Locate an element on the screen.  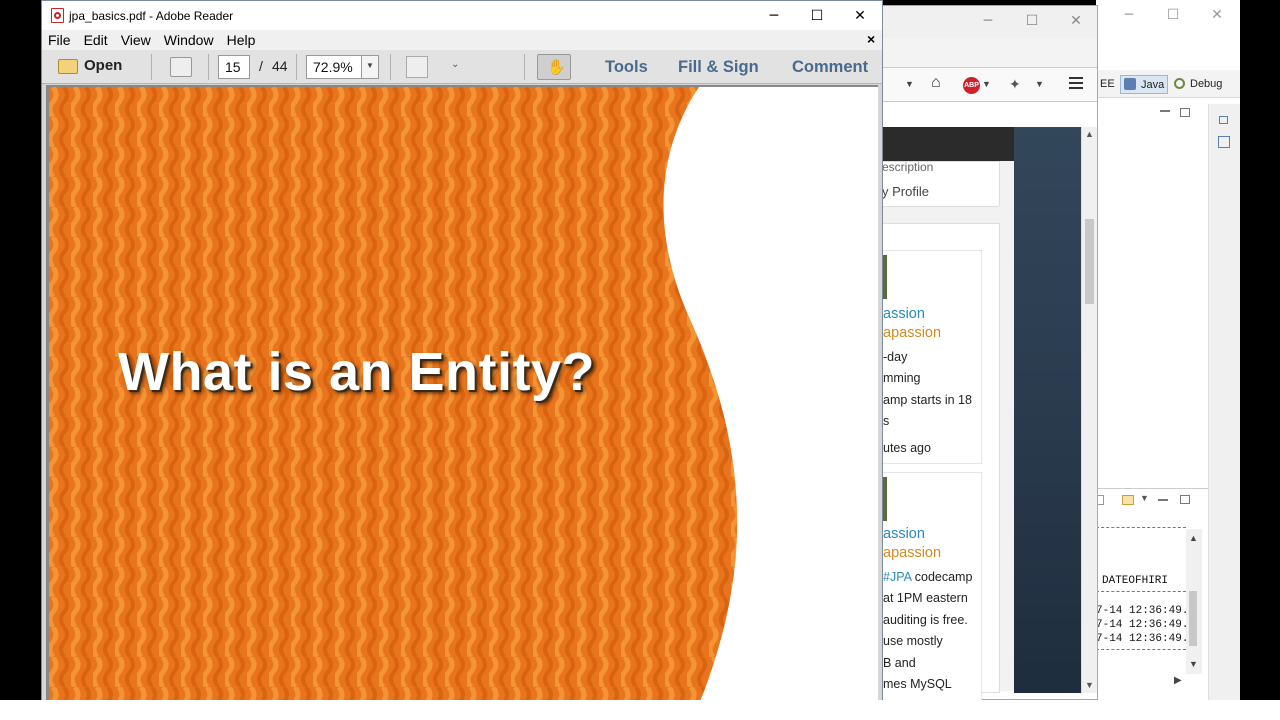
home-icon: ⌂ is located at coordinates (936, 83).